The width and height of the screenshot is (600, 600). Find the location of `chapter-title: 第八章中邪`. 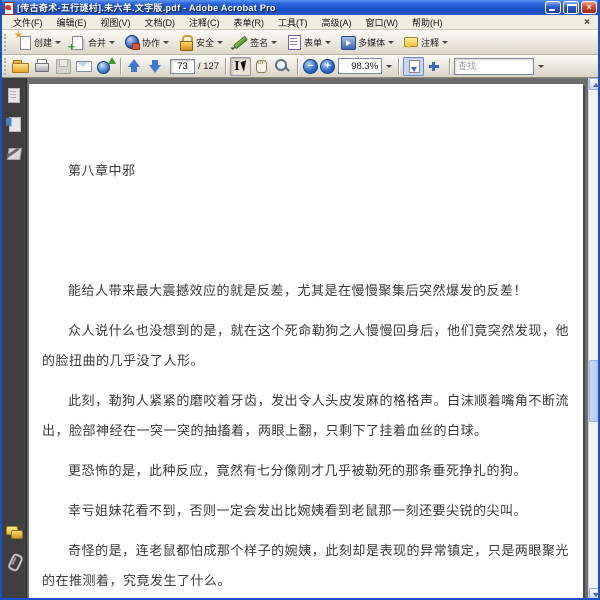

chapter-title: 第八章中邪 is located at coordinates (102, 171).